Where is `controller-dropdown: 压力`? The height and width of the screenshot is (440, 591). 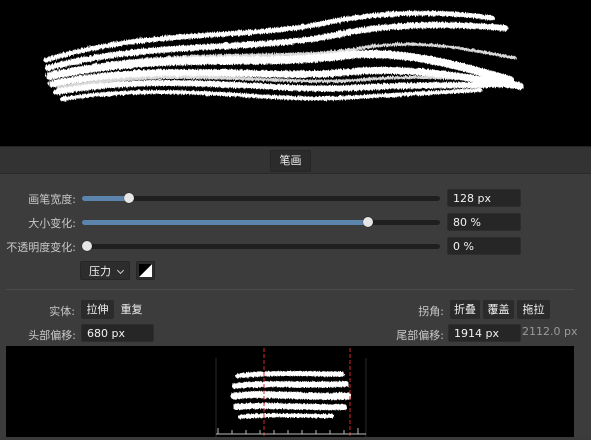 controller-dropdown: 压力 is located at coordinates (105, 270).